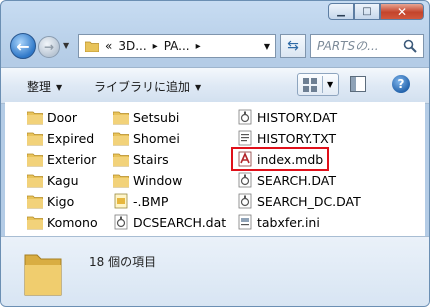 The image size is (430, 307). I want to click on close-button: ✕, so click(402, 11).